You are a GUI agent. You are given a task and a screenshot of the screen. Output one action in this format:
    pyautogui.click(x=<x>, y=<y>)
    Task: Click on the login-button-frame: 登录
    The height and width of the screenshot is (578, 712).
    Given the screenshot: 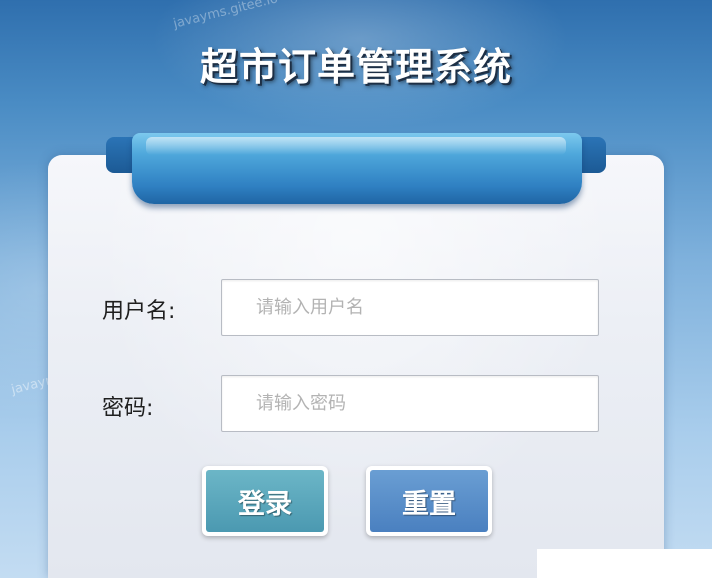 What is the action you would take?
    pyautogui.click(x=265, y=501)
    